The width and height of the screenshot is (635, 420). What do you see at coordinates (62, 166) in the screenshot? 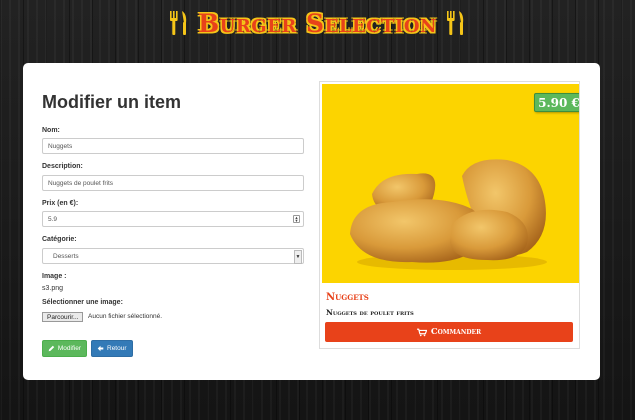
I see `description-label: Description:` at bounding box center [62, 166].